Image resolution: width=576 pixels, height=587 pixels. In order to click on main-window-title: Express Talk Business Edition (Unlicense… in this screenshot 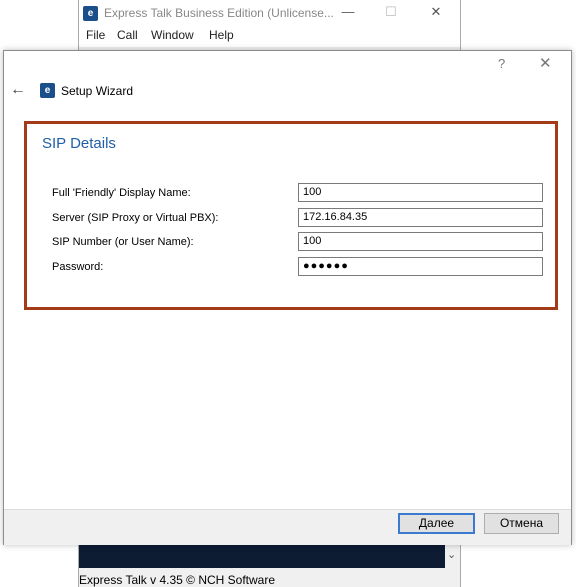, I will do `click(219, 13)`.